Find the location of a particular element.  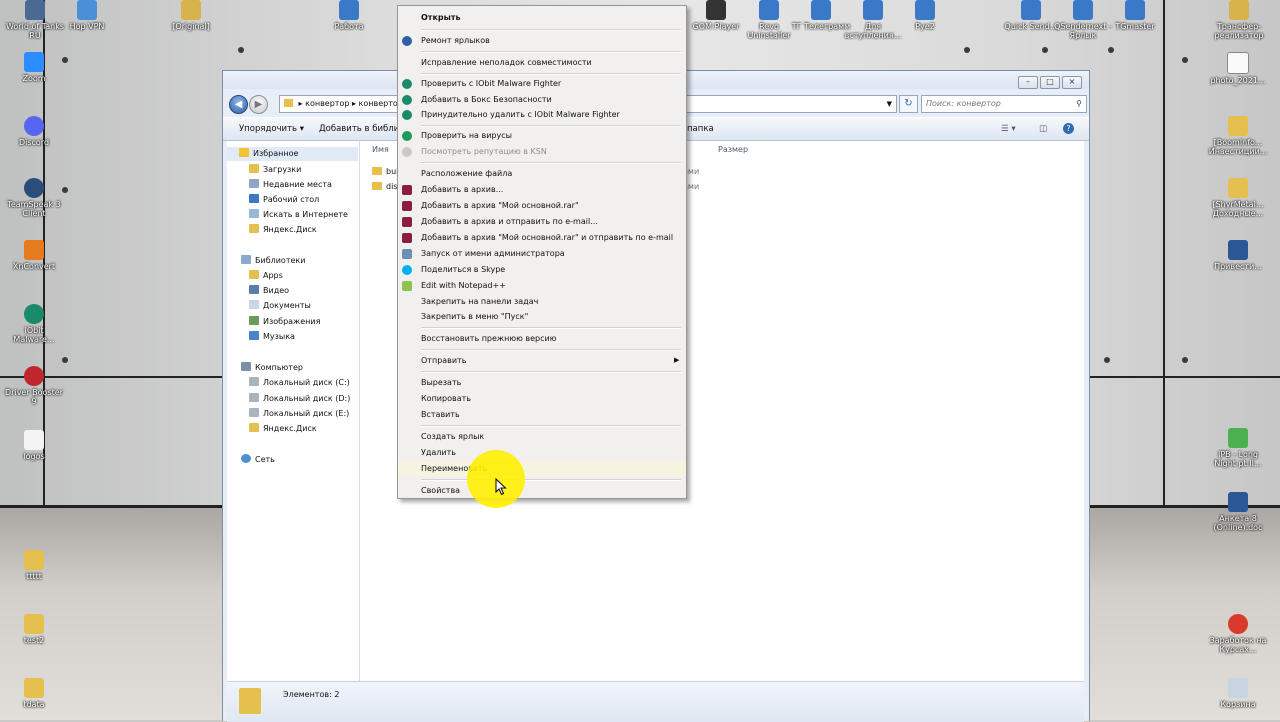

desktop-icon: logos is located at coordinates (34, 445).